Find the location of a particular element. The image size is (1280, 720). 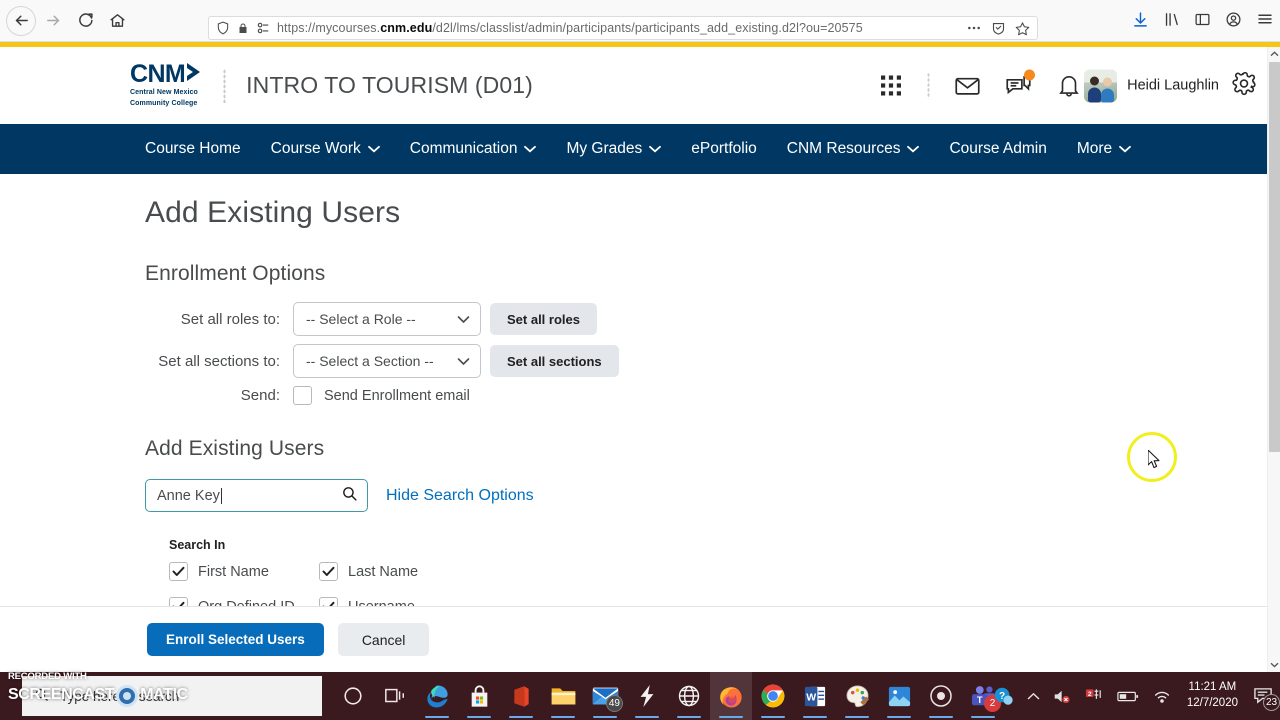

nav-item-communication: Communication is located at coordinates (473, 149).